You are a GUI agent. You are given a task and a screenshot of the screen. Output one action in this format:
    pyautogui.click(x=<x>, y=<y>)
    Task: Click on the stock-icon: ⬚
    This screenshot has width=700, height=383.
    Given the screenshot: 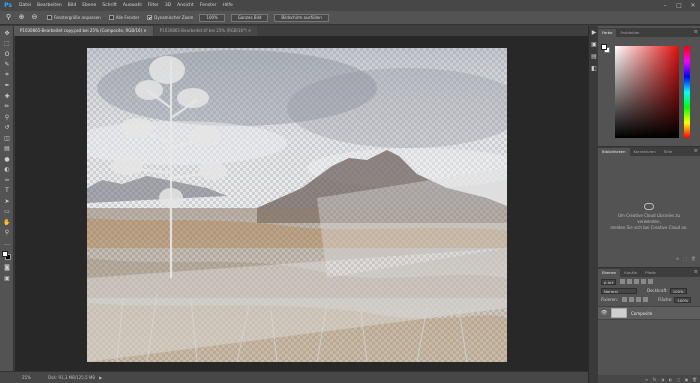 What is the action you would take?
    pyautogui.click(x=685, y=260)
    